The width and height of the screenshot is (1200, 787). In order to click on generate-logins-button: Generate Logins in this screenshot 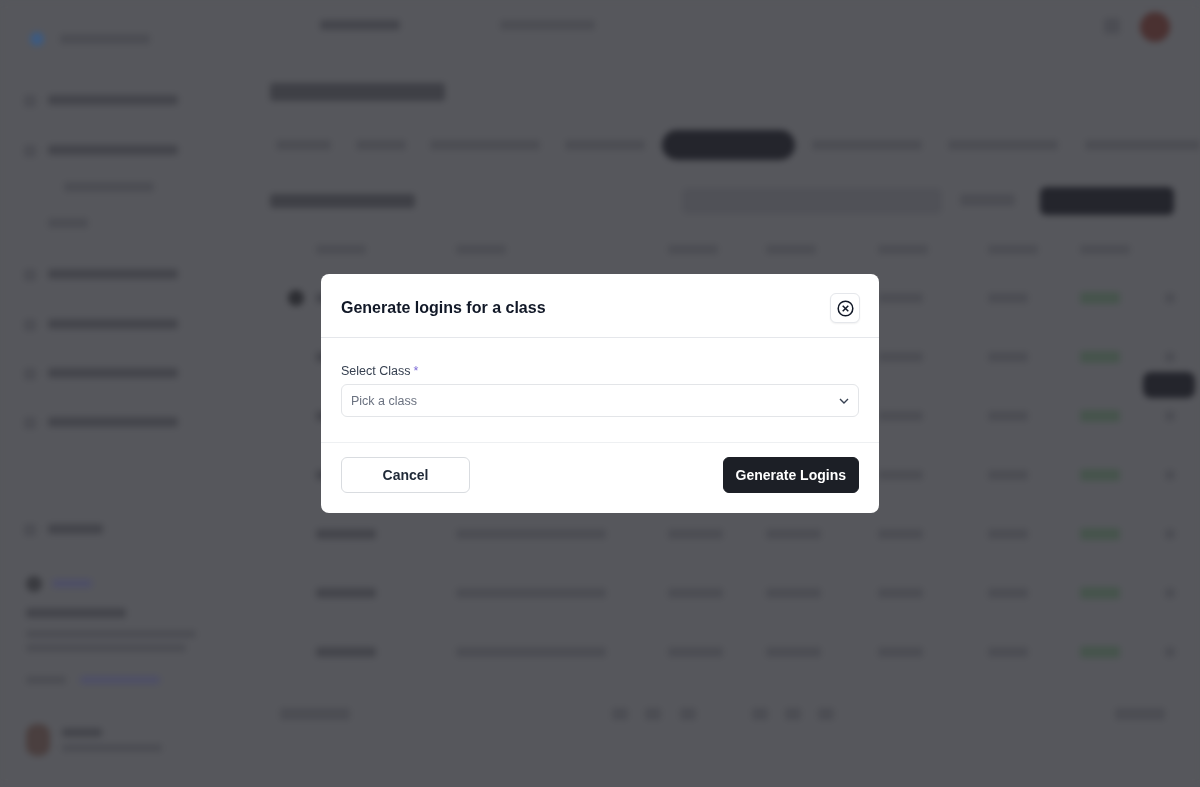, I will do `click(790, 475)`.